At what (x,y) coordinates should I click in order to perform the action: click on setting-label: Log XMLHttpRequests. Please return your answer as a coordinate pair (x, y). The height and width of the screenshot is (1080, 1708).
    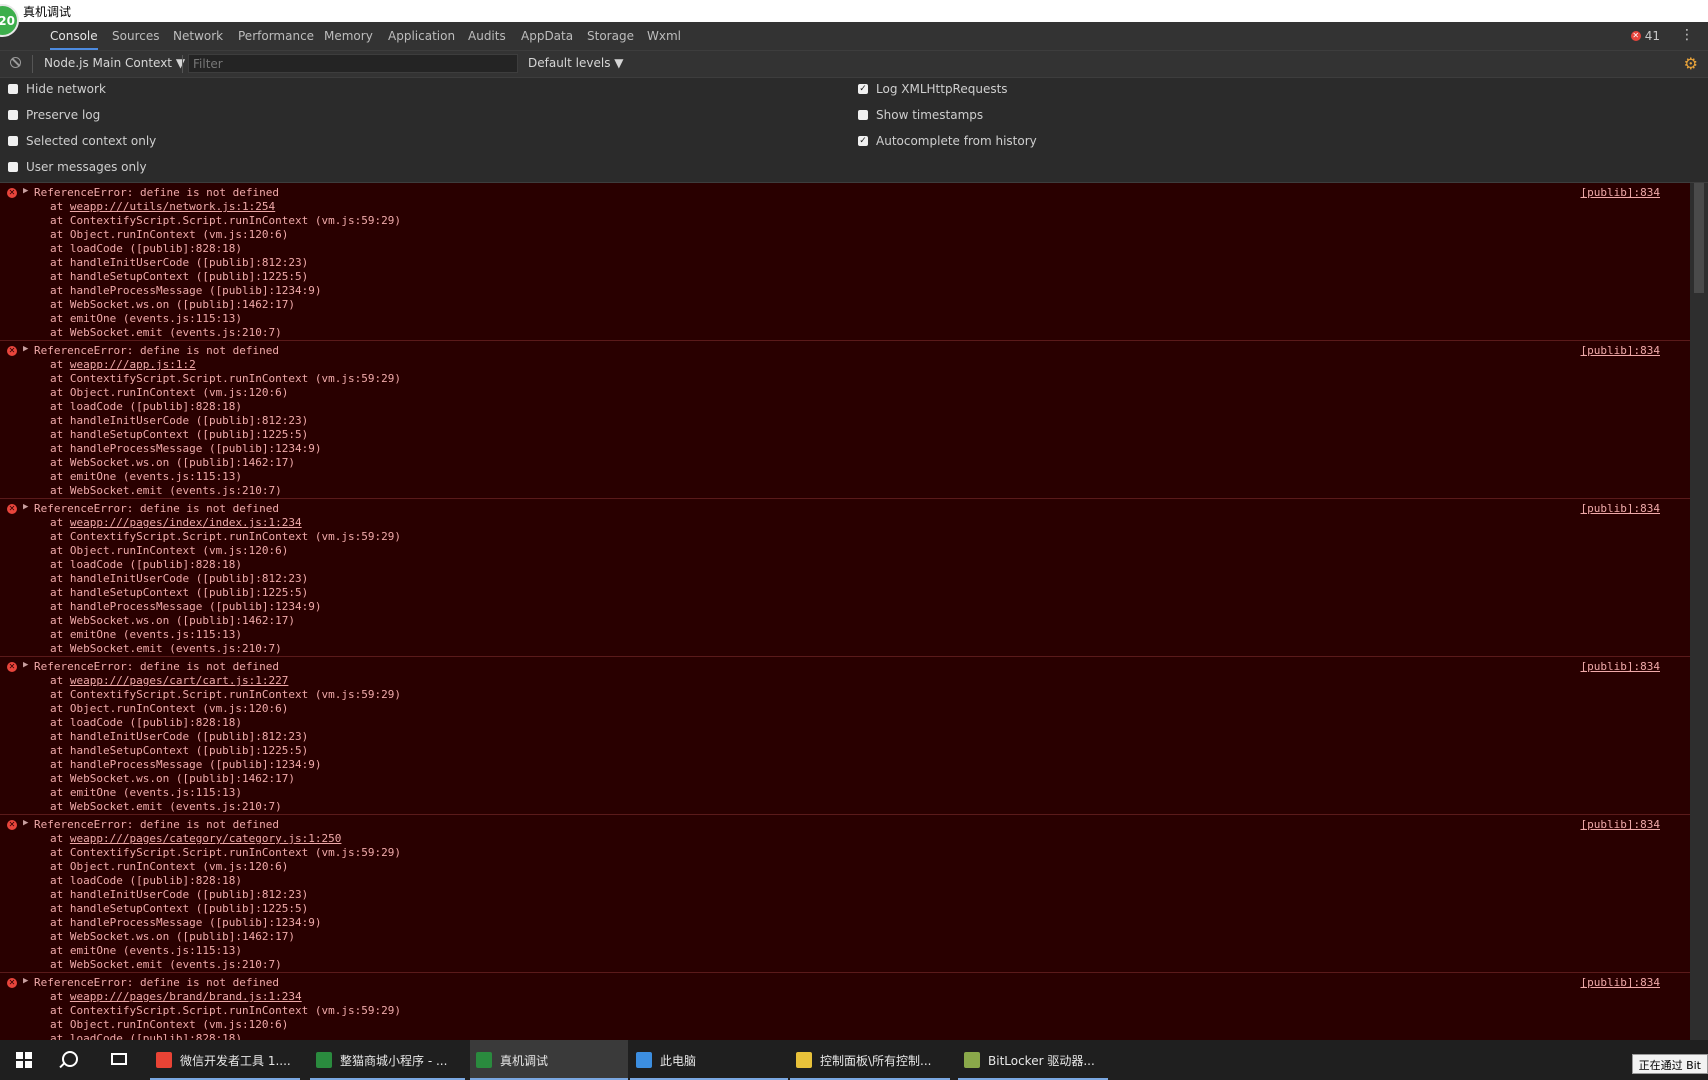
    Looking at the image, I should click on (942, 89).